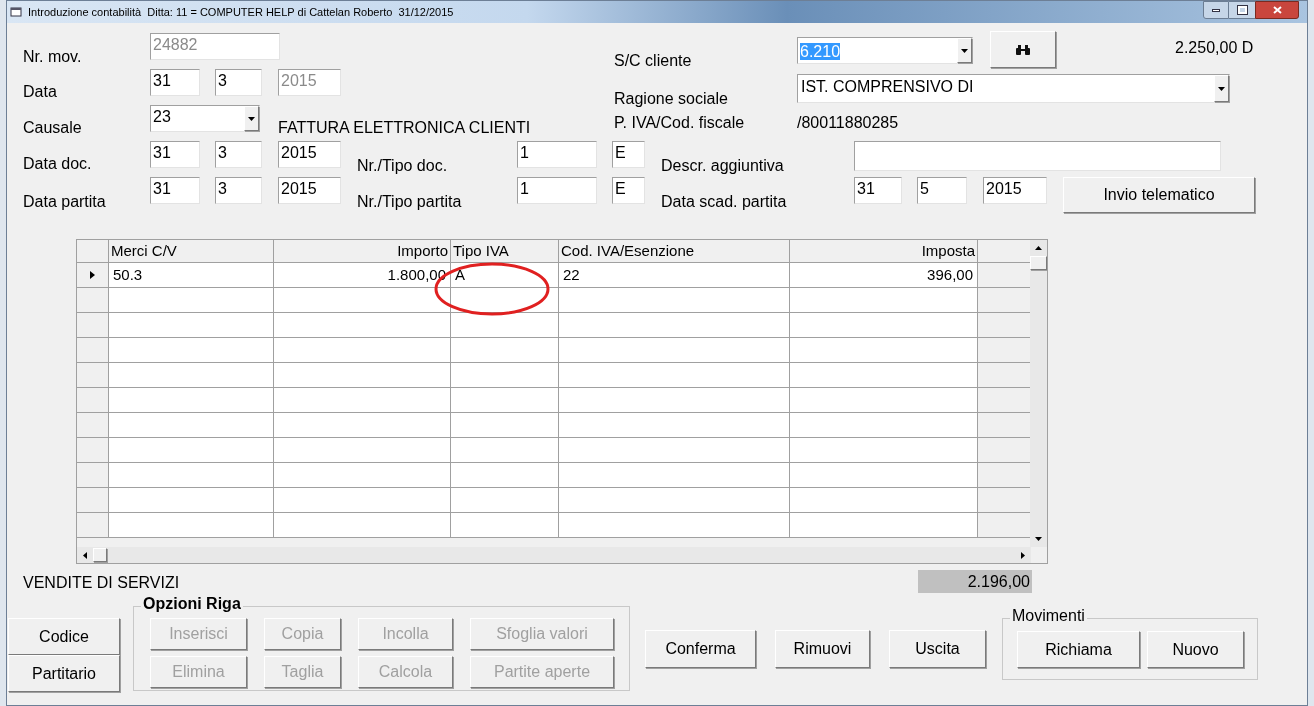 This screenshot has height=706, width=1314. I want to click on total-field: 2.196,00, so click(975, 581).